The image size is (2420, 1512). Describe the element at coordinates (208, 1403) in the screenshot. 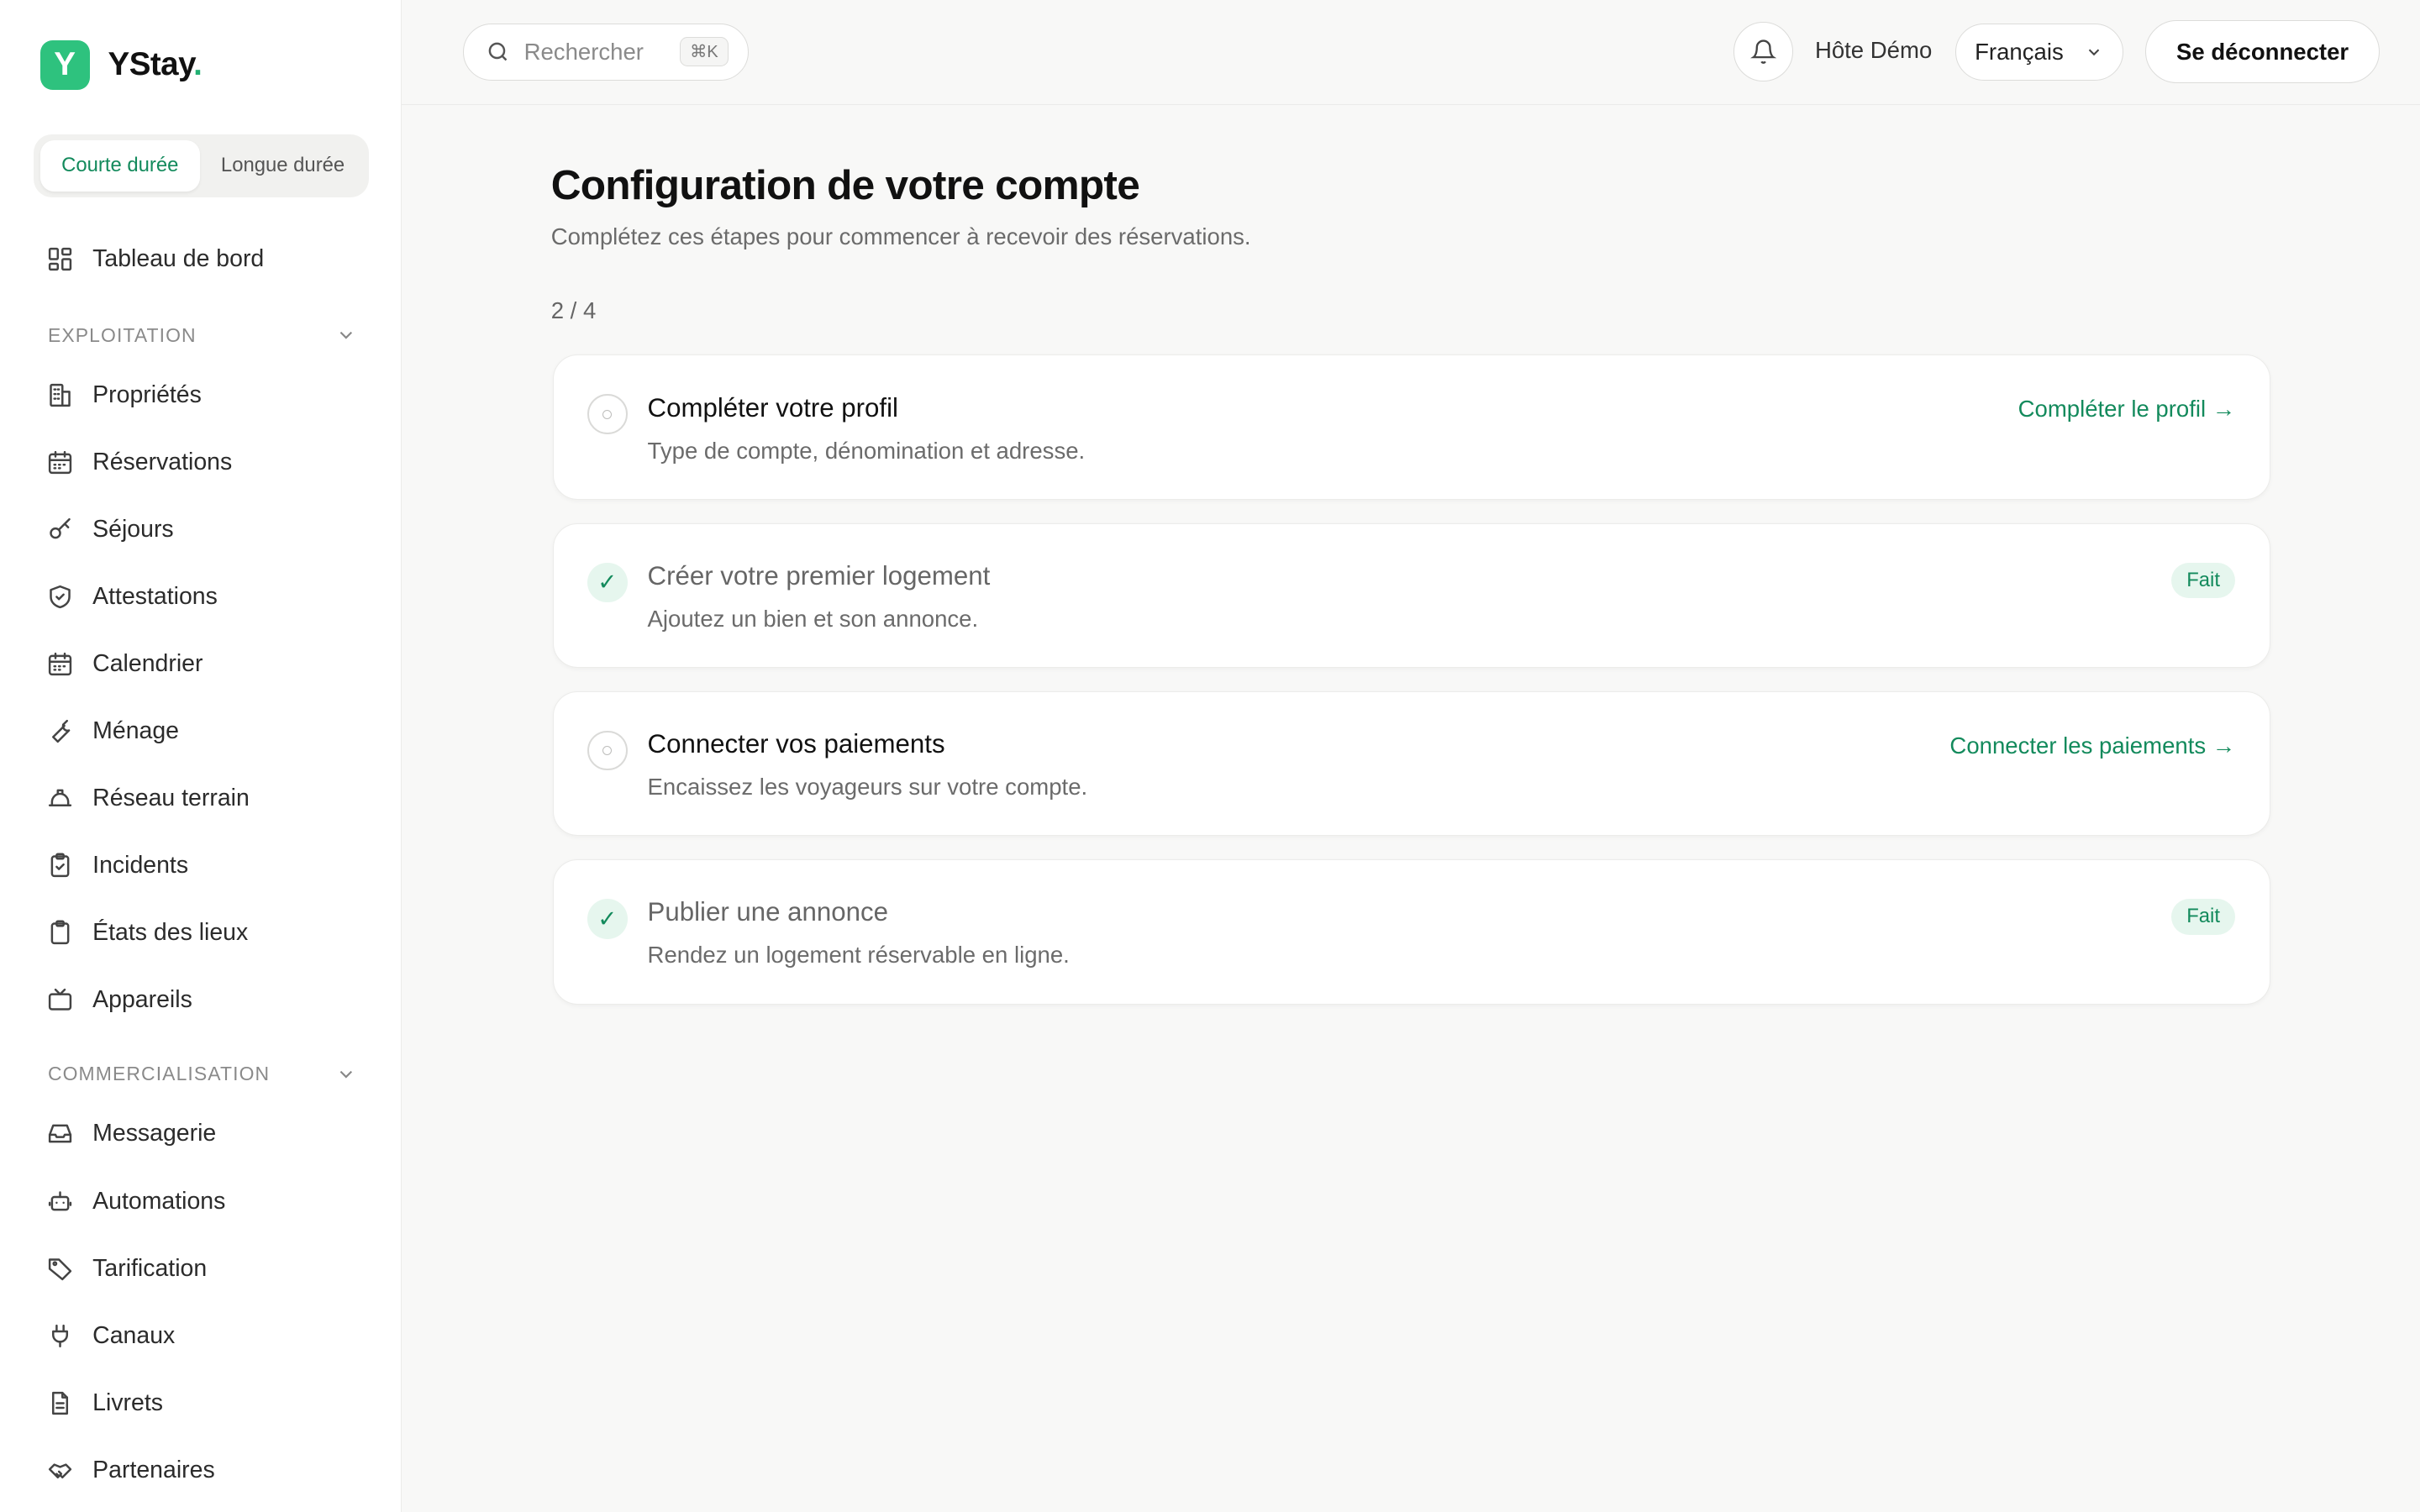

I see `sidebar-item-livrets: Livrets` at that location.